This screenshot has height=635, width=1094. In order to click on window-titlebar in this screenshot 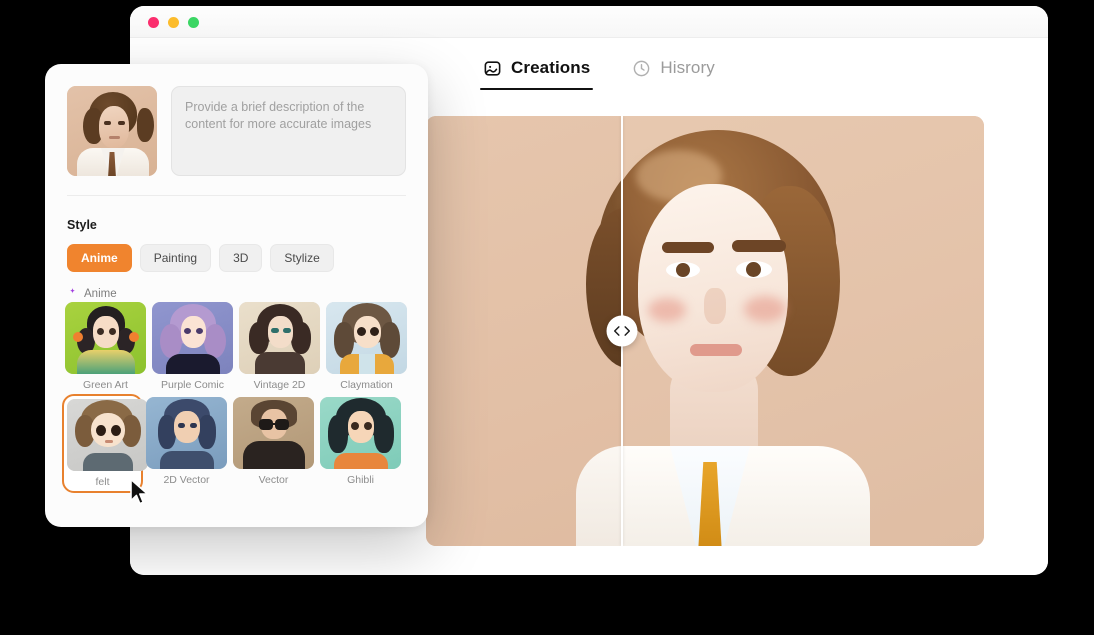, I will do `click(589, 22)`.